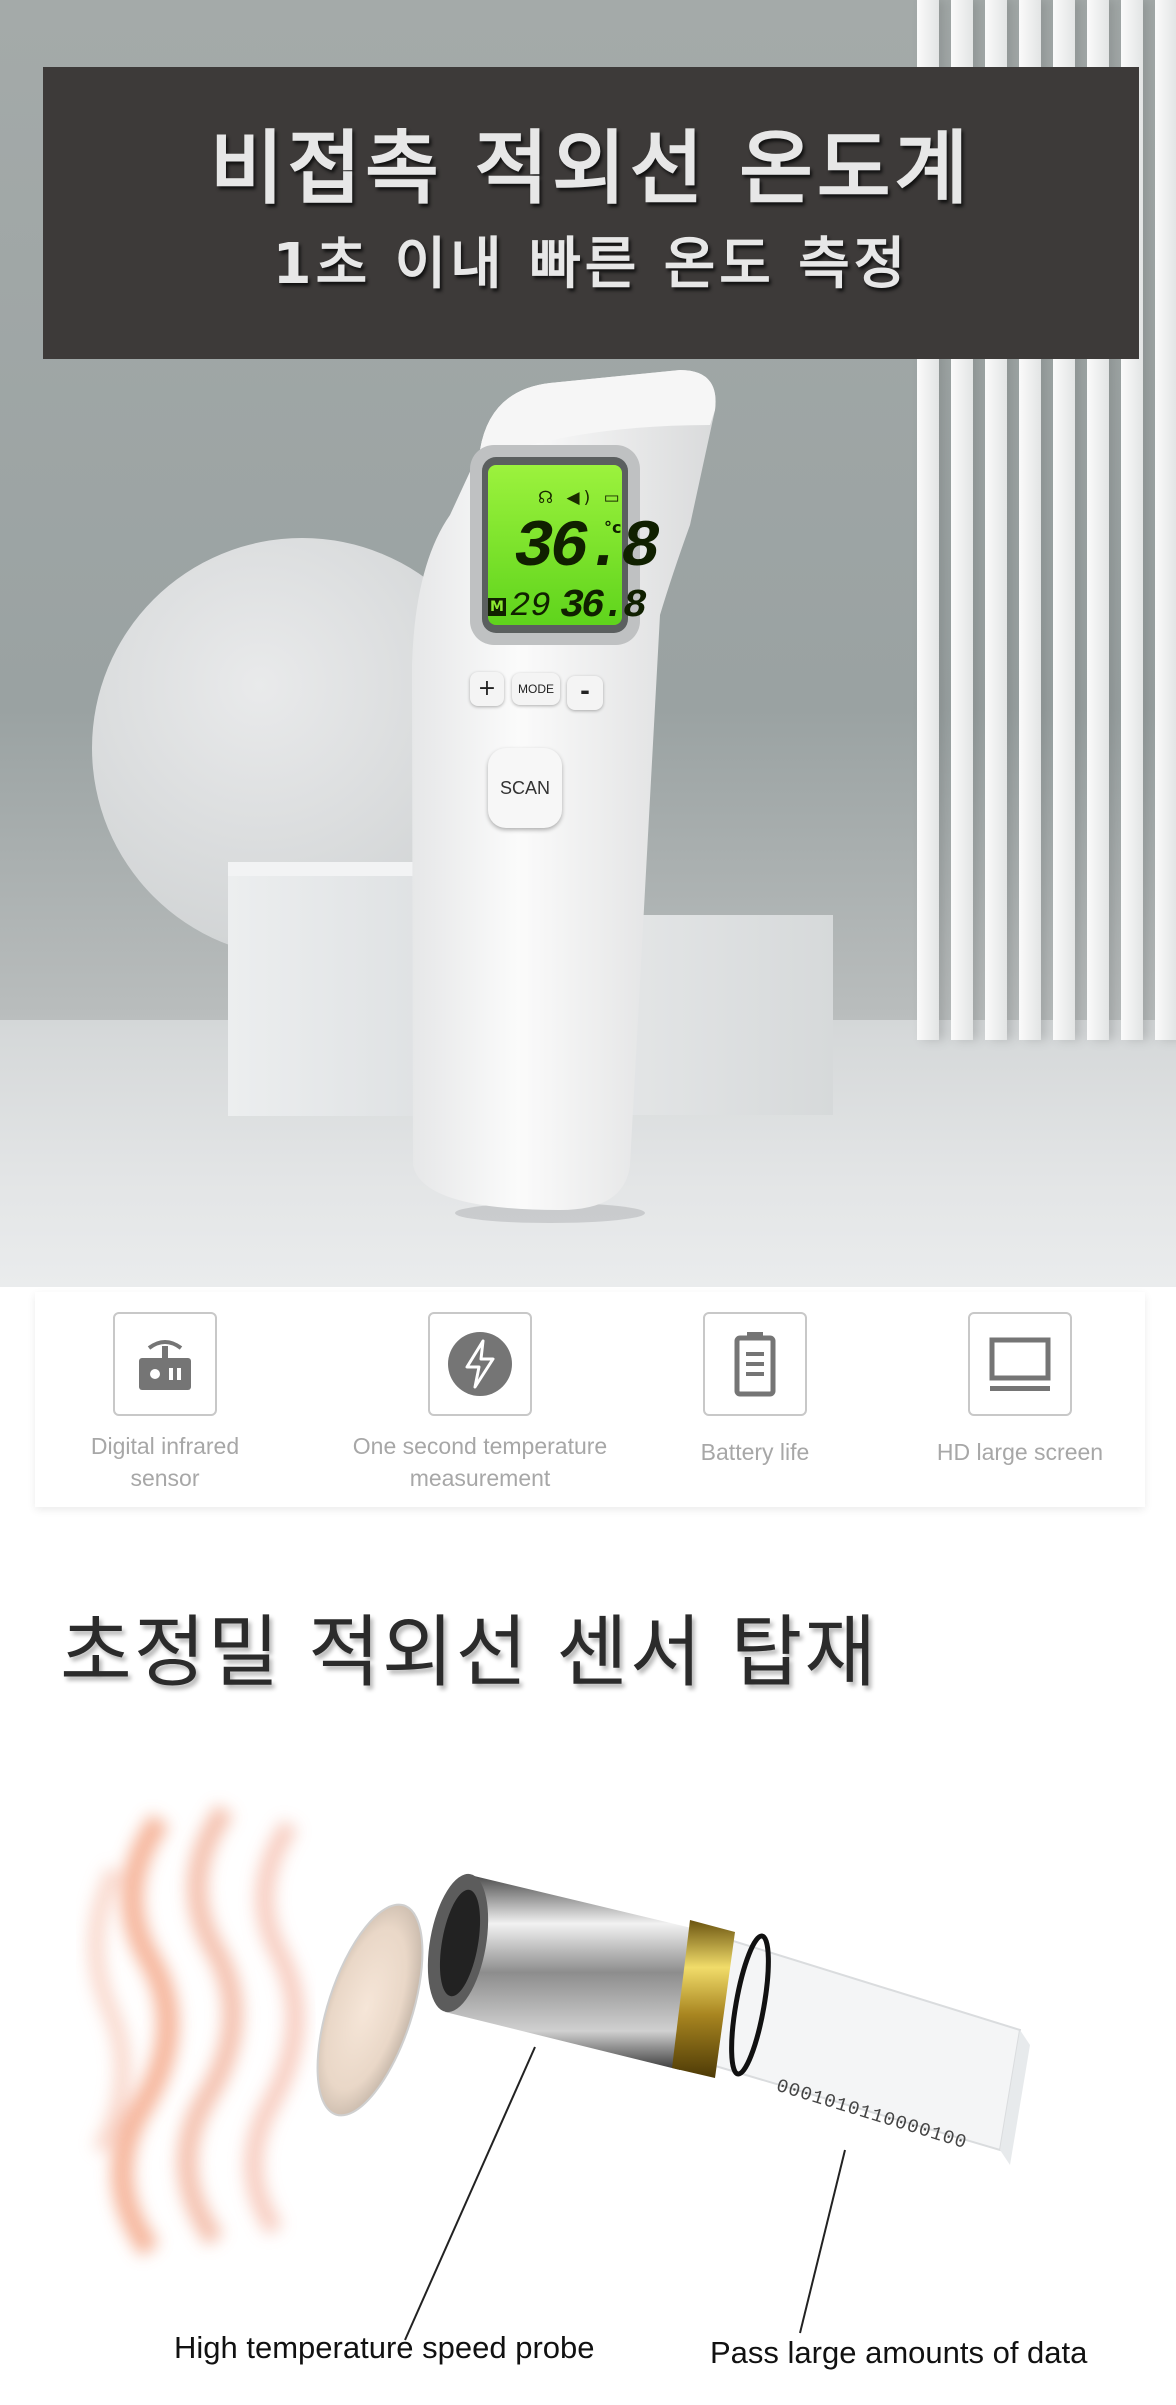  Describe the element at coordinates (1020, 1364) in the screenshot. I see `monitor-icon` at that location.